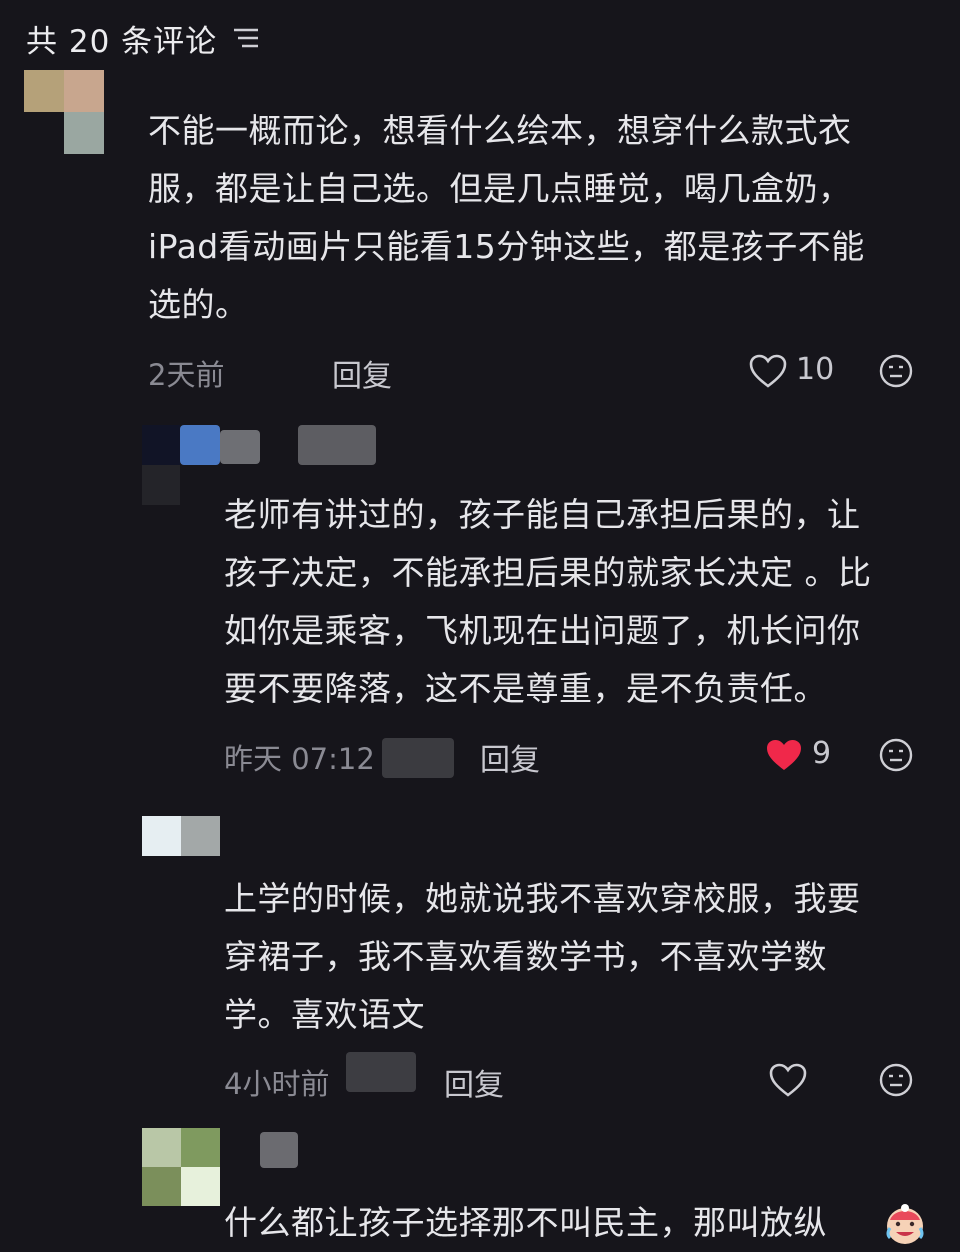 This screenshot has width=960, height=1252. What do you see at coordinates (198, 304) in the screenshot?
I see `comment-line: 选的。` at bounding box center [198, 304].